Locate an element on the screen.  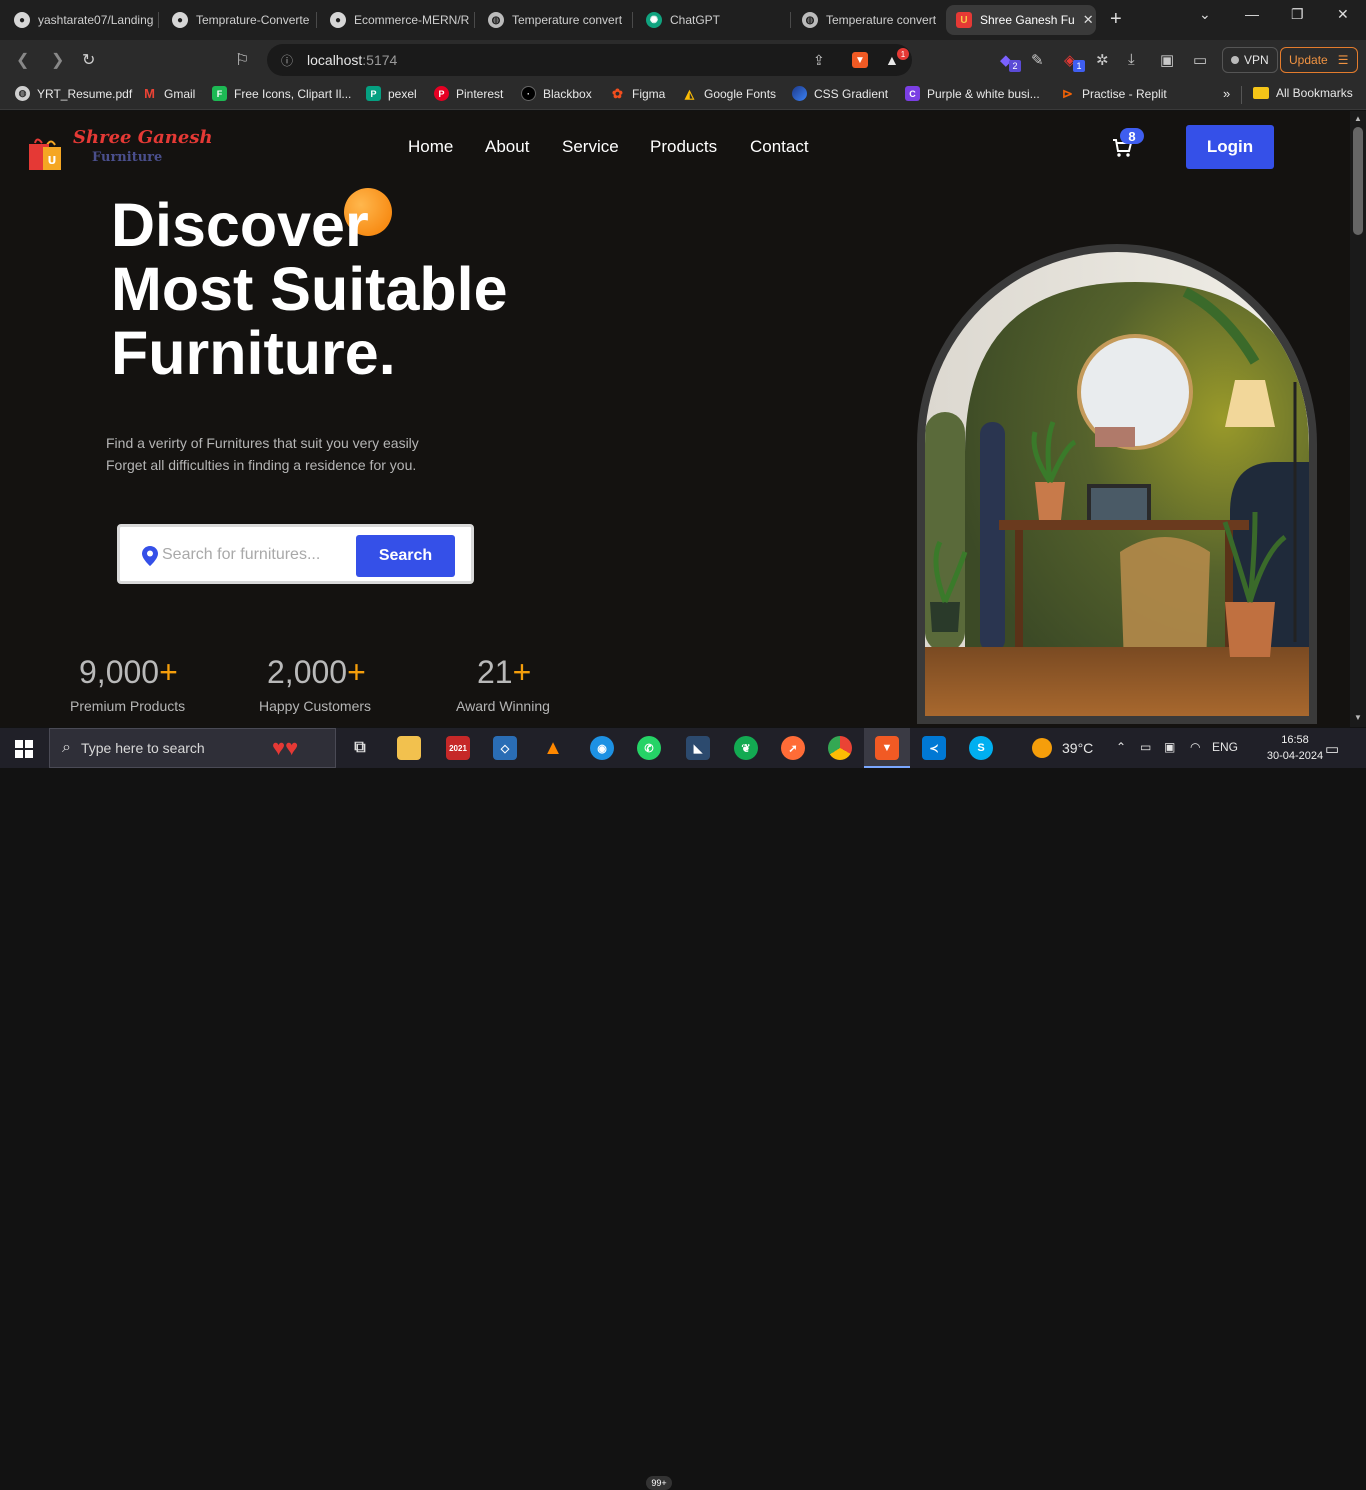
bookmark-label: CSS Gradient is located at coordinates (851, 93).